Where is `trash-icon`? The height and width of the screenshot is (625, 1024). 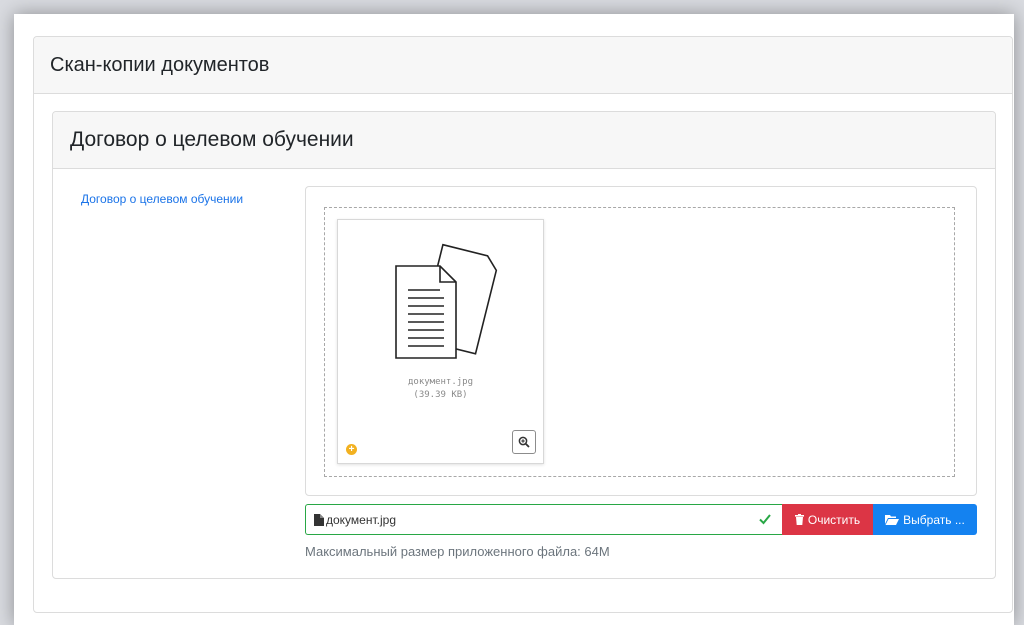
trash-icon is located at coordinates (799, 519).